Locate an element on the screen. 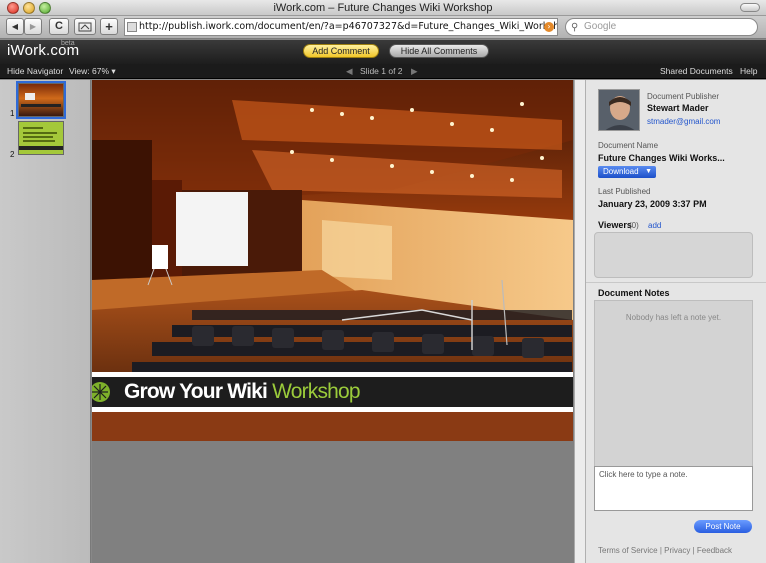 This screenshot has width=766, height=563. panel-footer: Terms of Service | Privacy | Feedback is located at coordinates (665, 550).